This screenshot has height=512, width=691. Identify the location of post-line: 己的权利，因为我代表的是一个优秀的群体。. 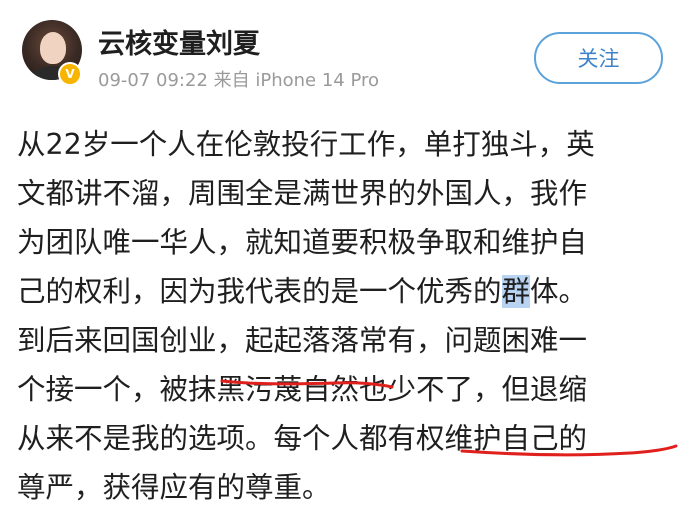
(351, 291).